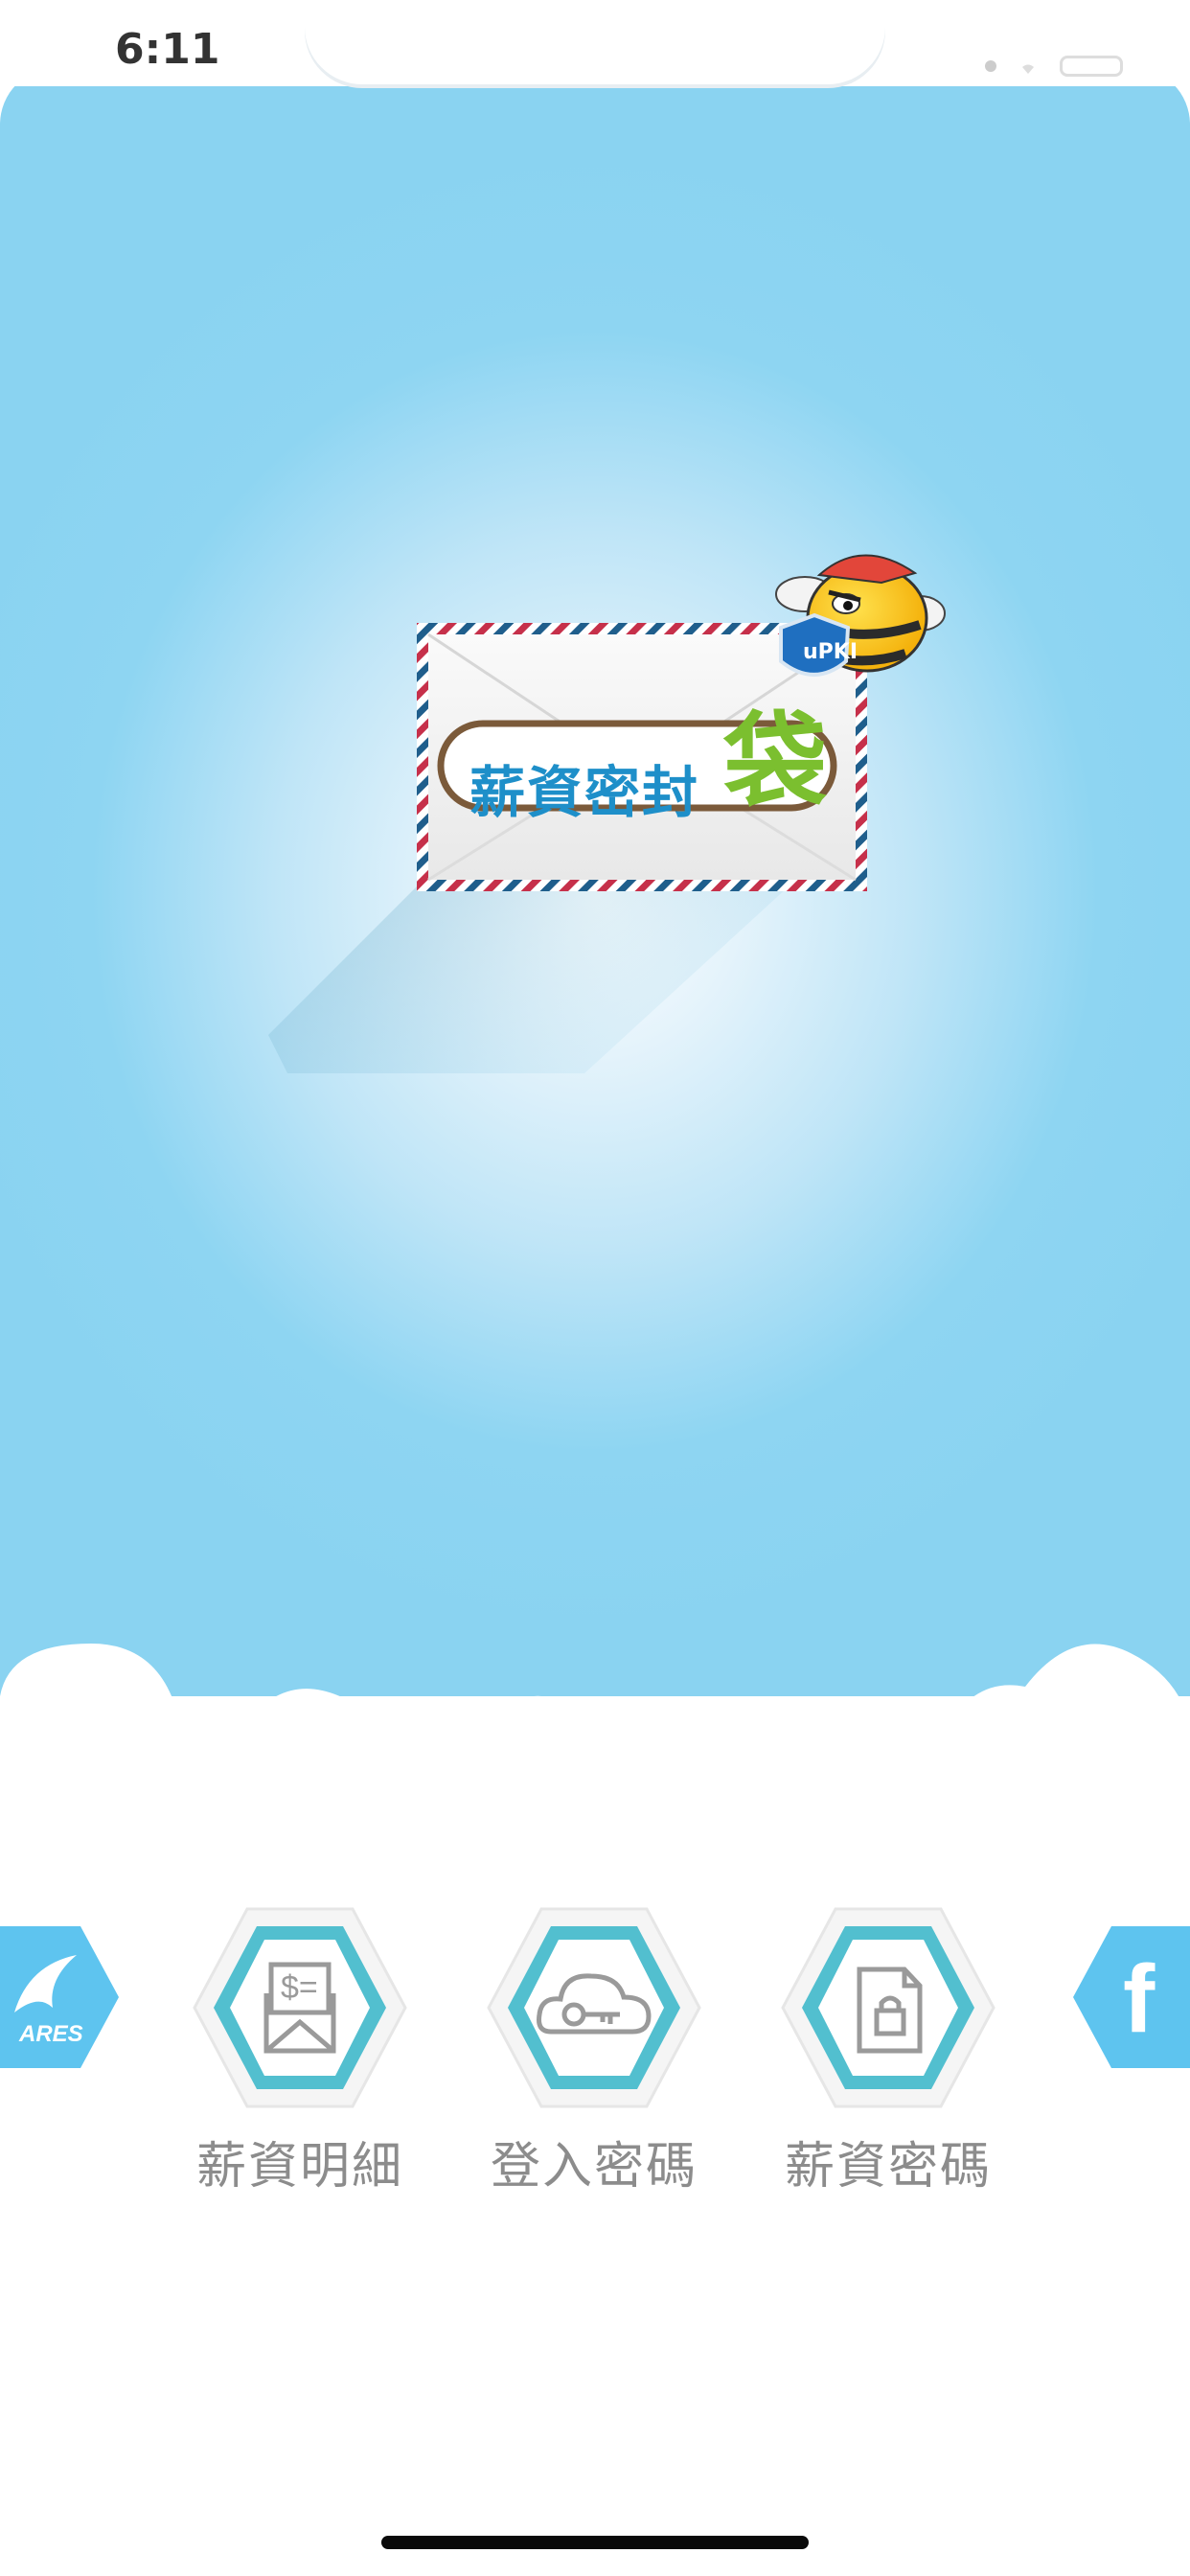 The image size is (1190, 2576). I want to click on wifi-icon, so click(1028, 69).